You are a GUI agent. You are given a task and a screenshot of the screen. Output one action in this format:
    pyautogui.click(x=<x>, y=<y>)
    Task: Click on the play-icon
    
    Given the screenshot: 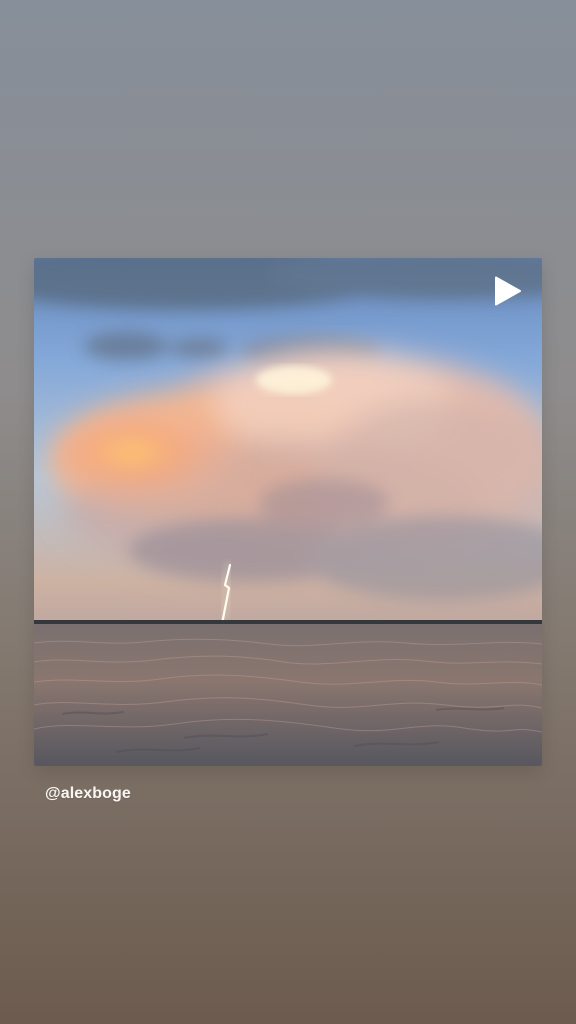 What is the action you would take?
    pyautogui.click(x=508, y=291)
    